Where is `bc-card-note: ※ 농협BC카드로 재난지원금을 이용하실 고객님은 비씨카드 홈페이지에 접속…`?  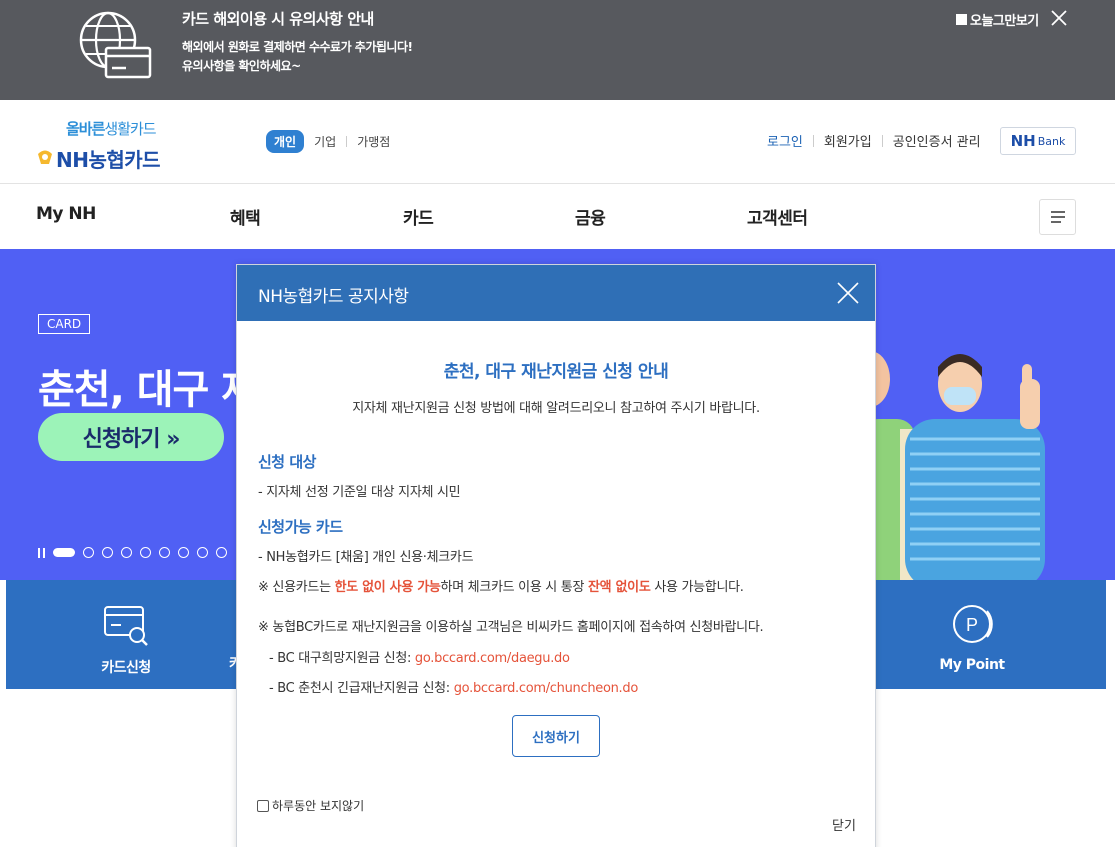 bc-card-note: ※ 농협BC카드로 재난지원금을 이용하실 고객님은 비씨카드 홈페이지에 접속… is located at coordinates (511, 627).